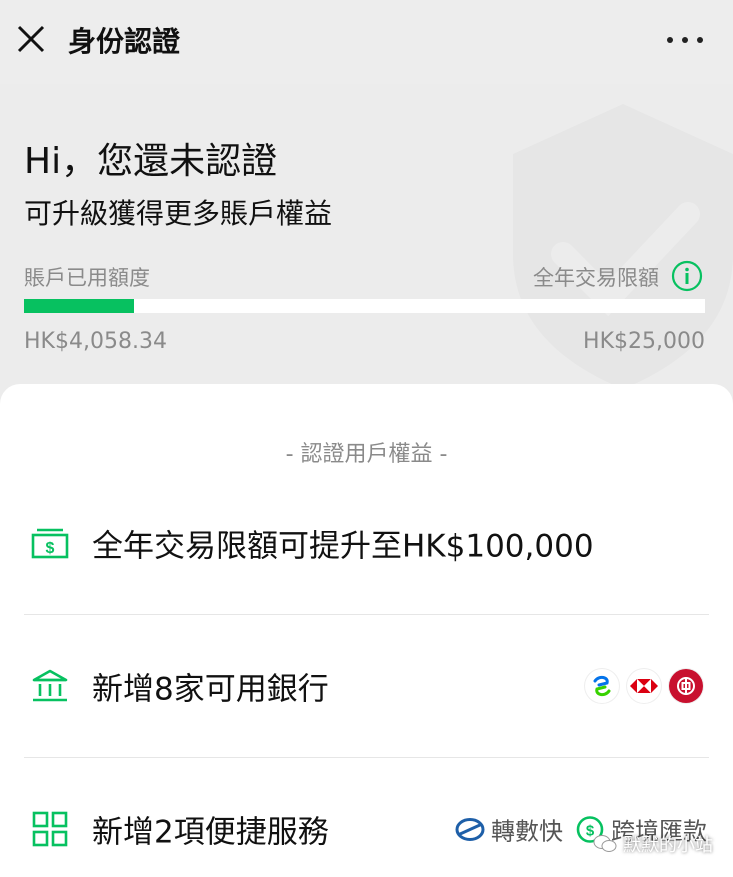  What do you see at coordinates (366, 817) in the screenshot?
I see `benefit-row-services: 新增2項便捷服務 轉數快 $ 跨境匯款` at bounding box center [366, 817].